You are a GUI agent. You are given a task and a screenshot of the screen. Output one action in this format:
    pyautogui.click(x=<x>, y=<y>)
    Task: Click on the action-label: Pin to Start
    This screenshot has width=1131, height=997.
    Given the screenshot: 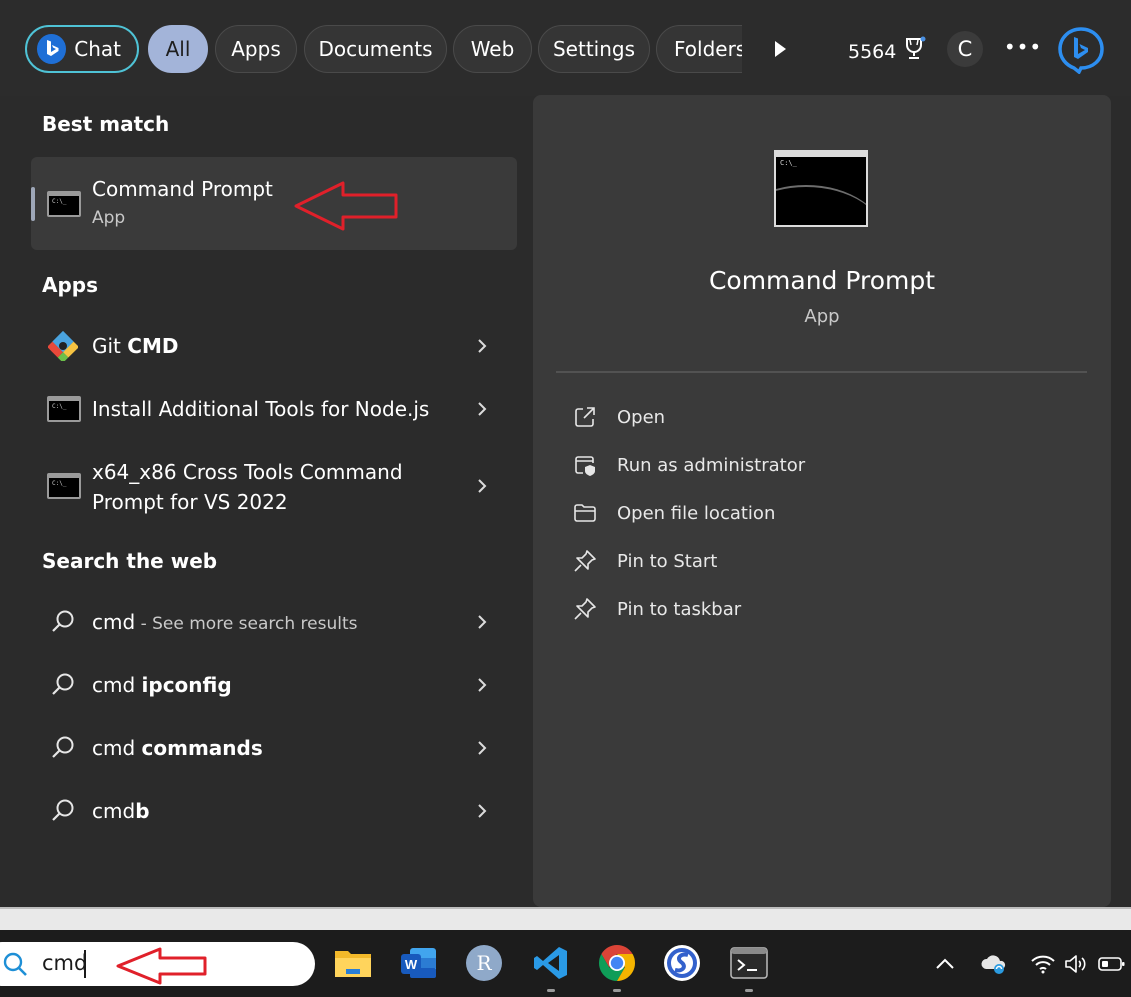 What is the action you would take?
    pyautogui.click(x=667, y=561)
    